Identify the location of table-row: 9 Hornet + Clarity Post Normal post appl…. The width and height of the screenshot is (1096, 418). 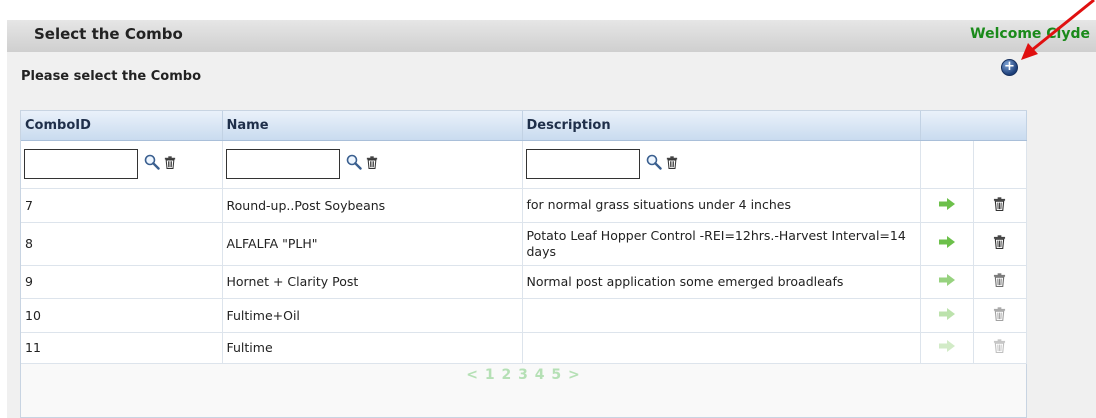
(524, 282).